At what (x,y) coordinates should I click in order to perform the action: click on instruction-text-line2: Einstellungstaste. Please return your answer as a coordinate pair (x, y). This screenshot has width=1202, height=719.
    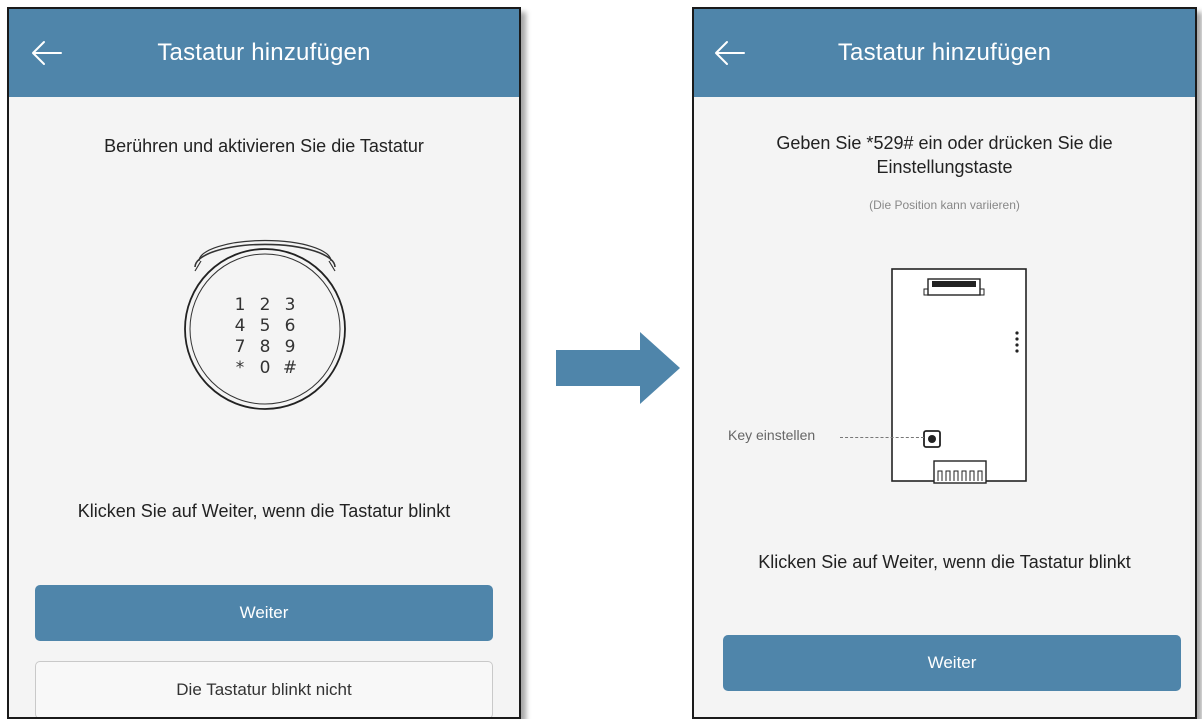
    Looking at the image, I should click on (944, 167).